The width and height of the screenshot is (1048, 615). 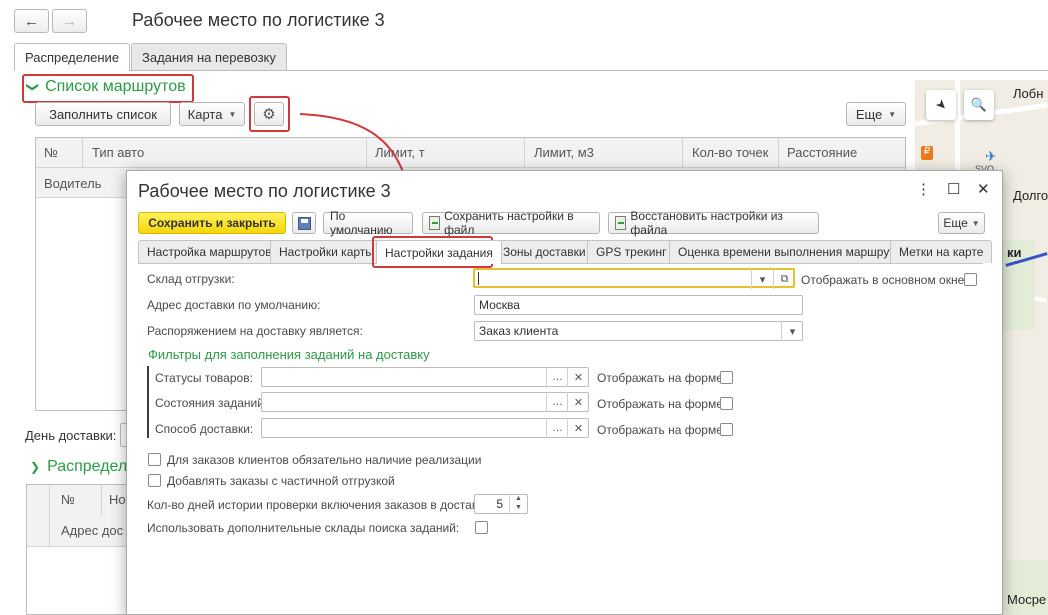 I want to click on default-address-input: Москва, so click(x=638, y=305).